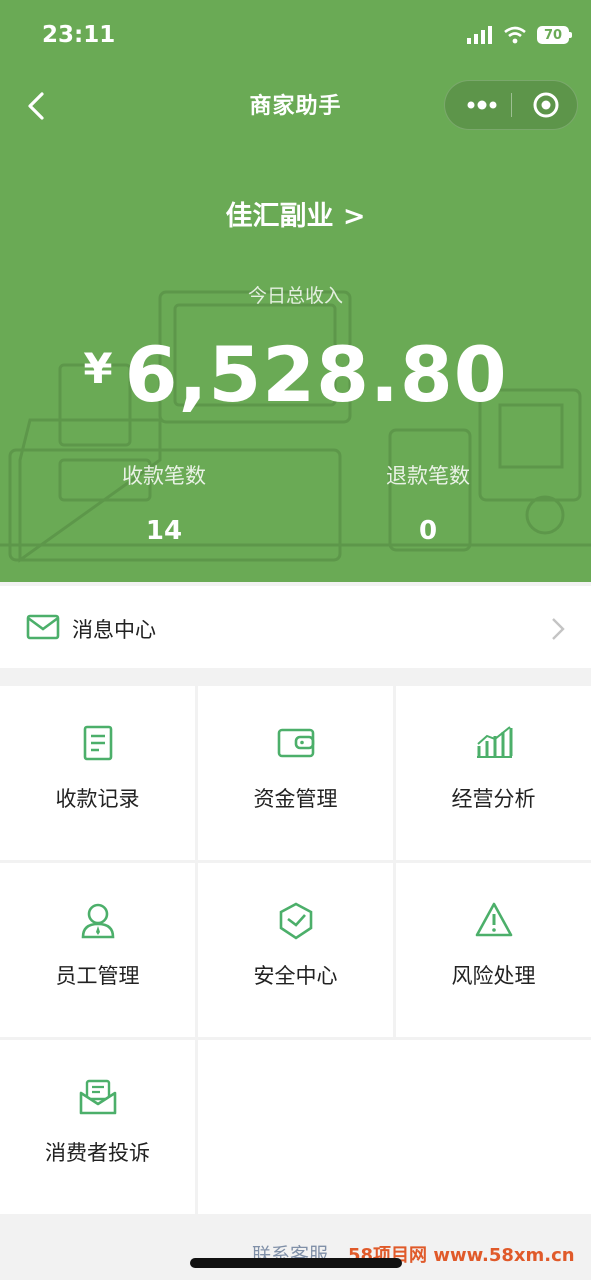 The width and height of the screenshot is (591, 1280). What do you see at coordinates (98, 368) in the screenshot?
I see `currency-symbol: ¥` at bounding box center [98, 368].